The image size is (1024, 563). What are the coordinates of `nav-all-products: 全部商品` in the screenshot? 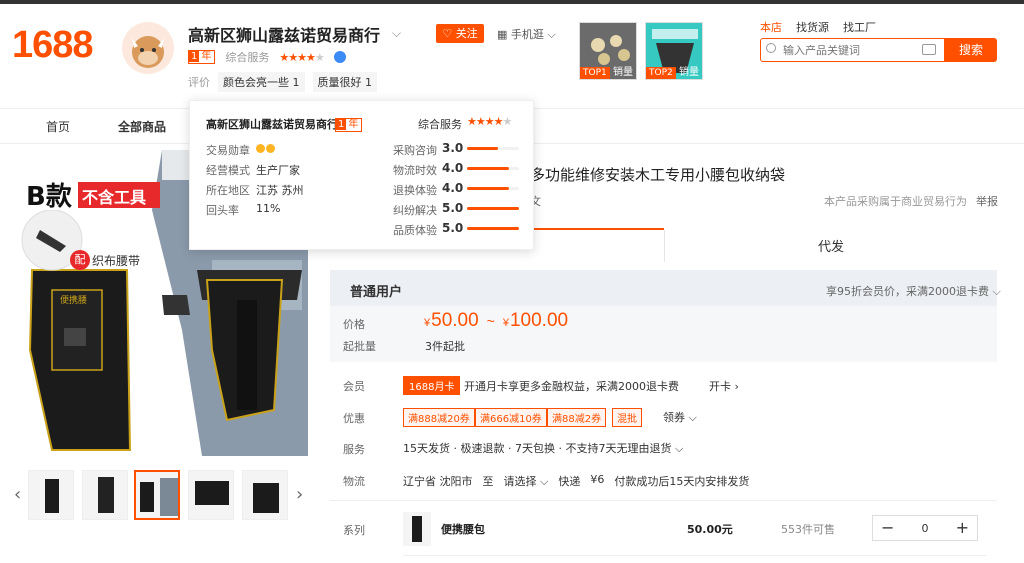 It's located at (142, 126).